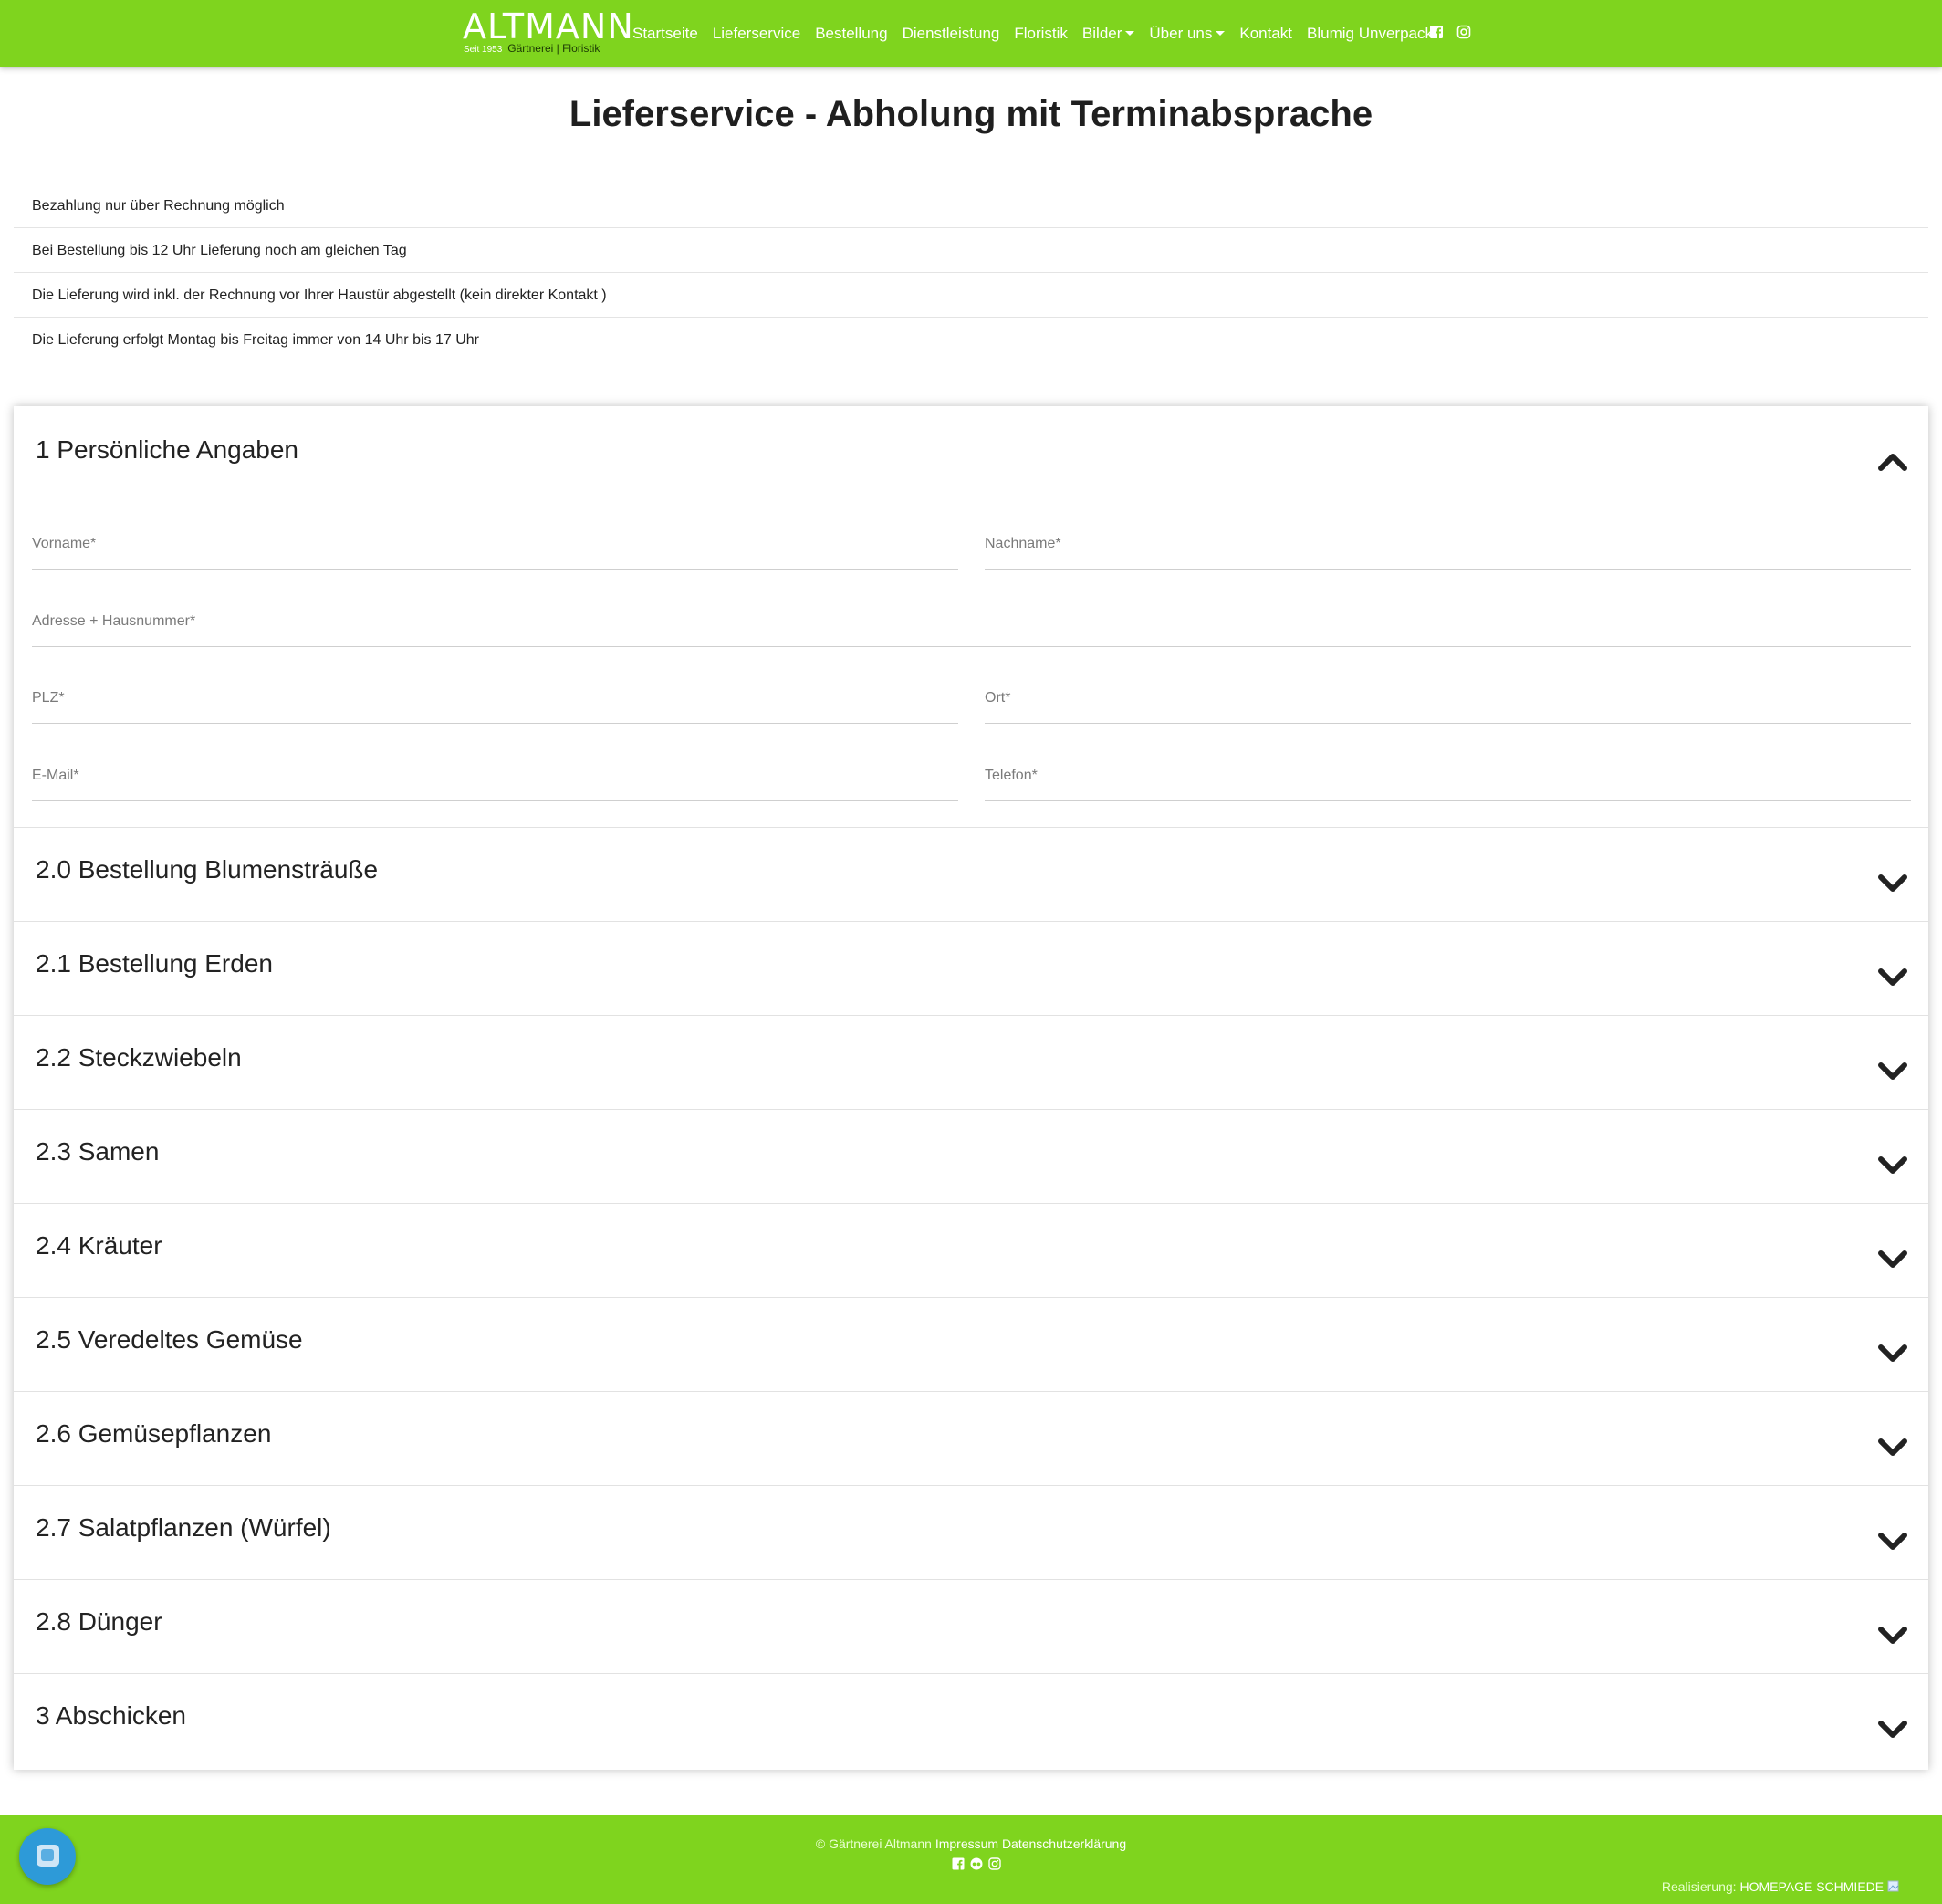  Describe the element at coordinates (665, 34) in the screenshot. I see `nav-startseite: Startseite` at that location.